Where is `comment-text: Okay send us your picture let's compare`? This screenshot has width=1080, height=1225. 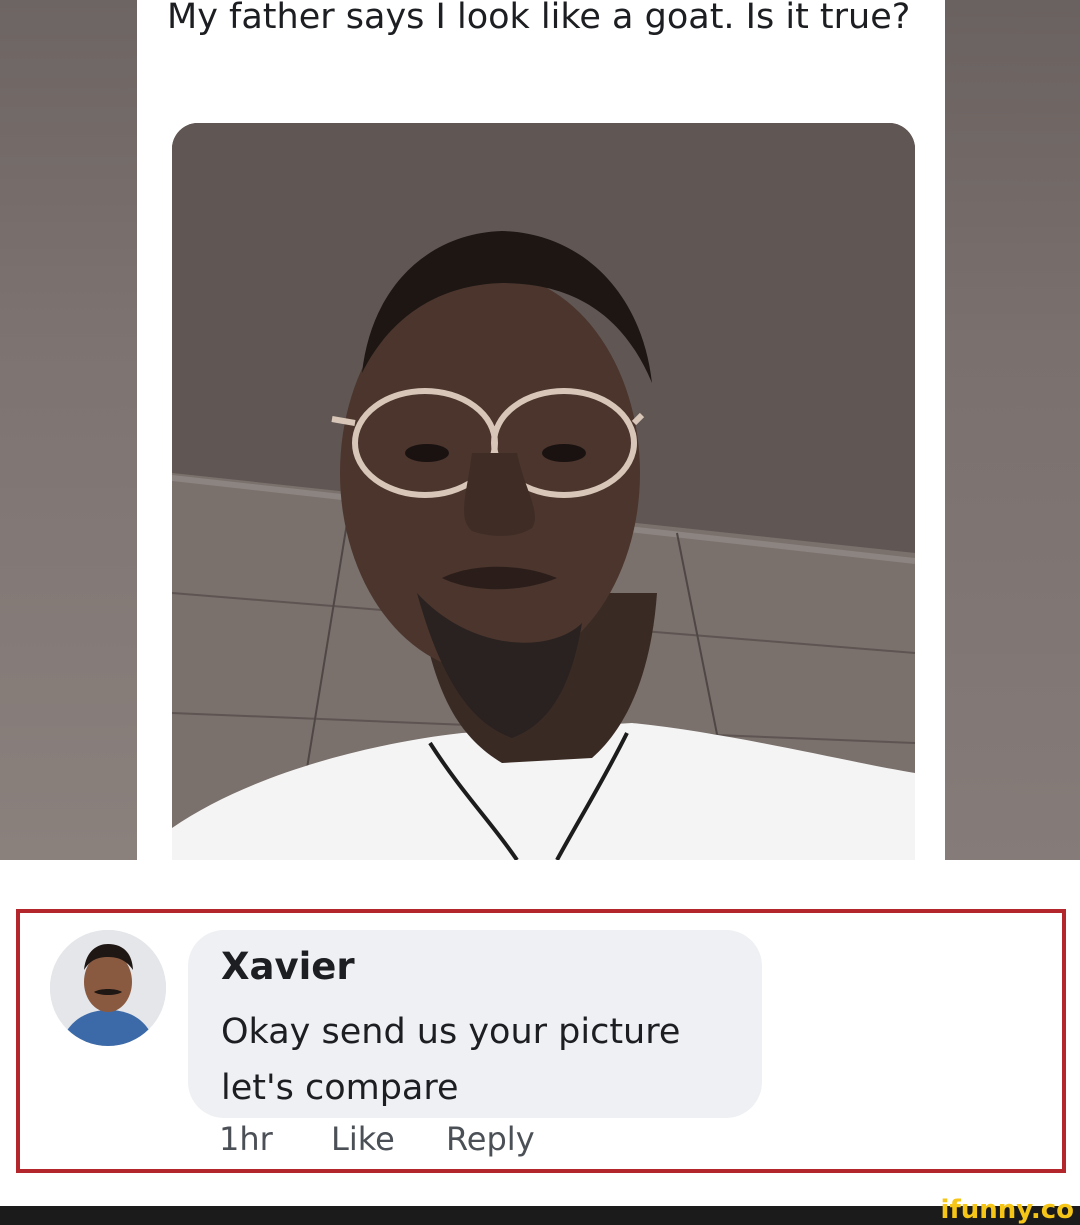 comment-text: Okay send us your picture let's compare is located at coordinates (451, 1060).